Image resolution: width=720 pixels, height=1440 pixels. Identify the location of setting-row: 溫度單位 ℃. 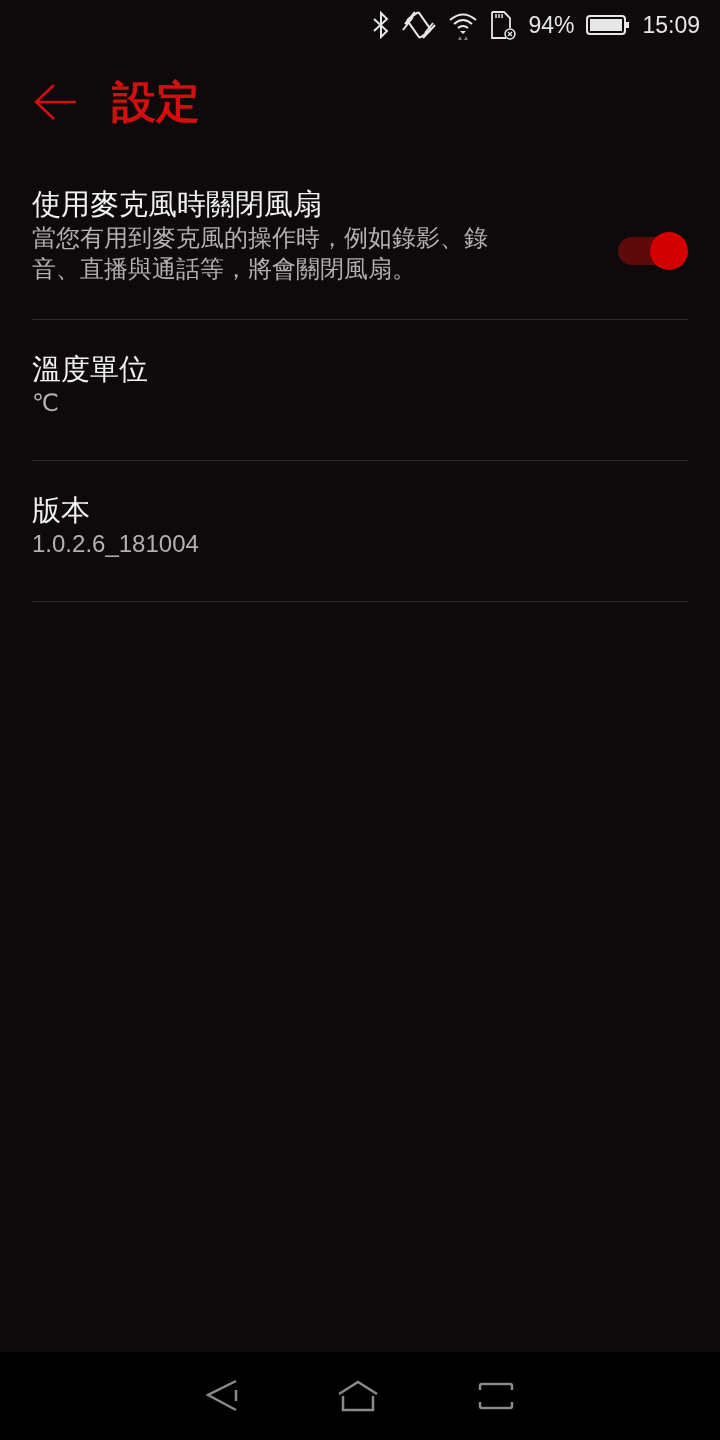
(360, 390).